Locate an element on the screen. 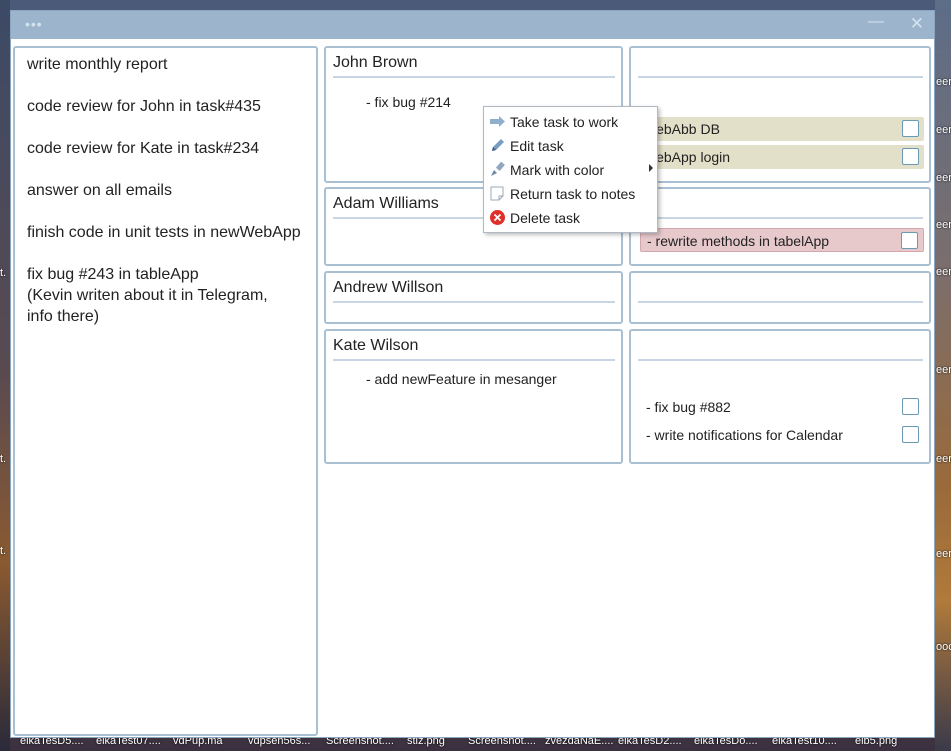 Image resolution: width=951 pixels, height=751 pixels. submenu-arrow-icon is located at coordinates (651, 168).